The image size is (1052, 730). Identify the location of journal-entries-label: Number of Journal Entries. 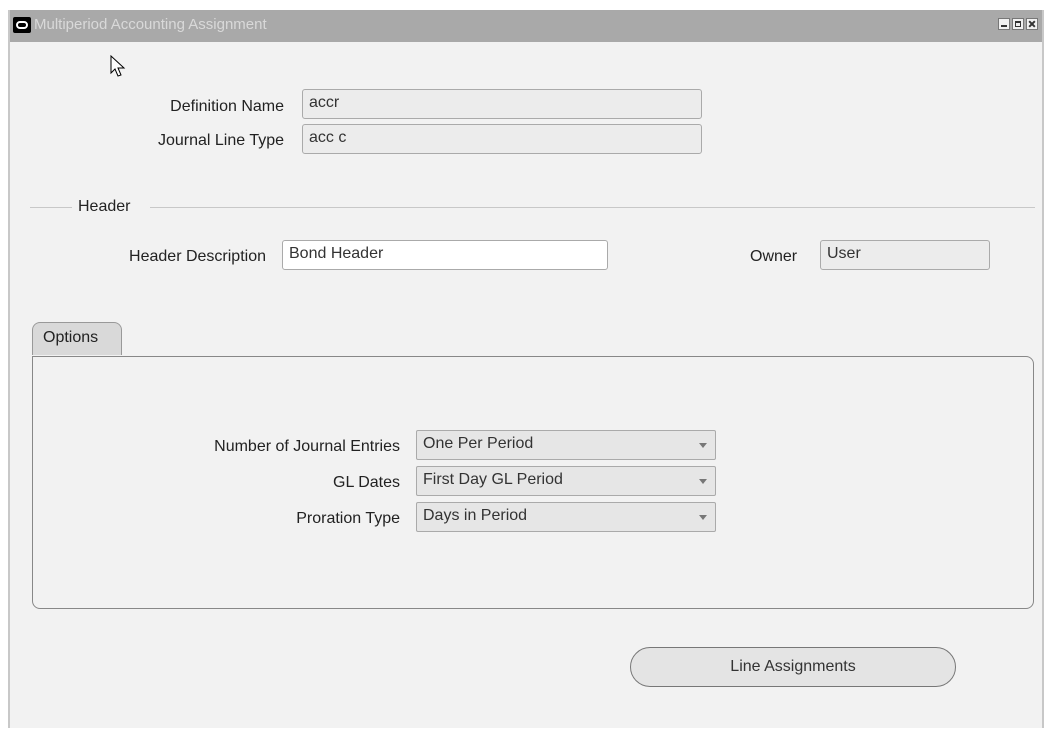
(307, 446).